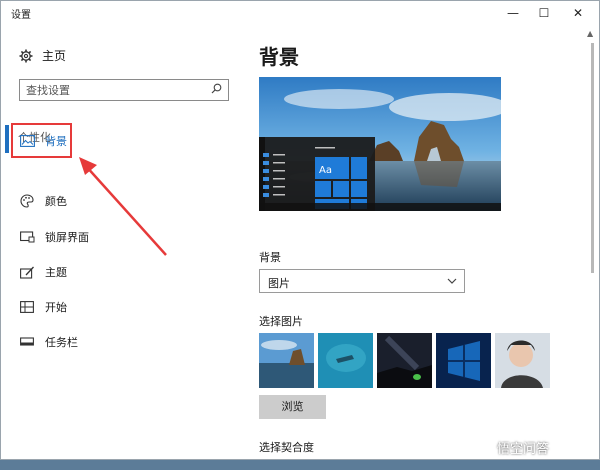  I want to click on annotation-arrow, so click(123, 206).